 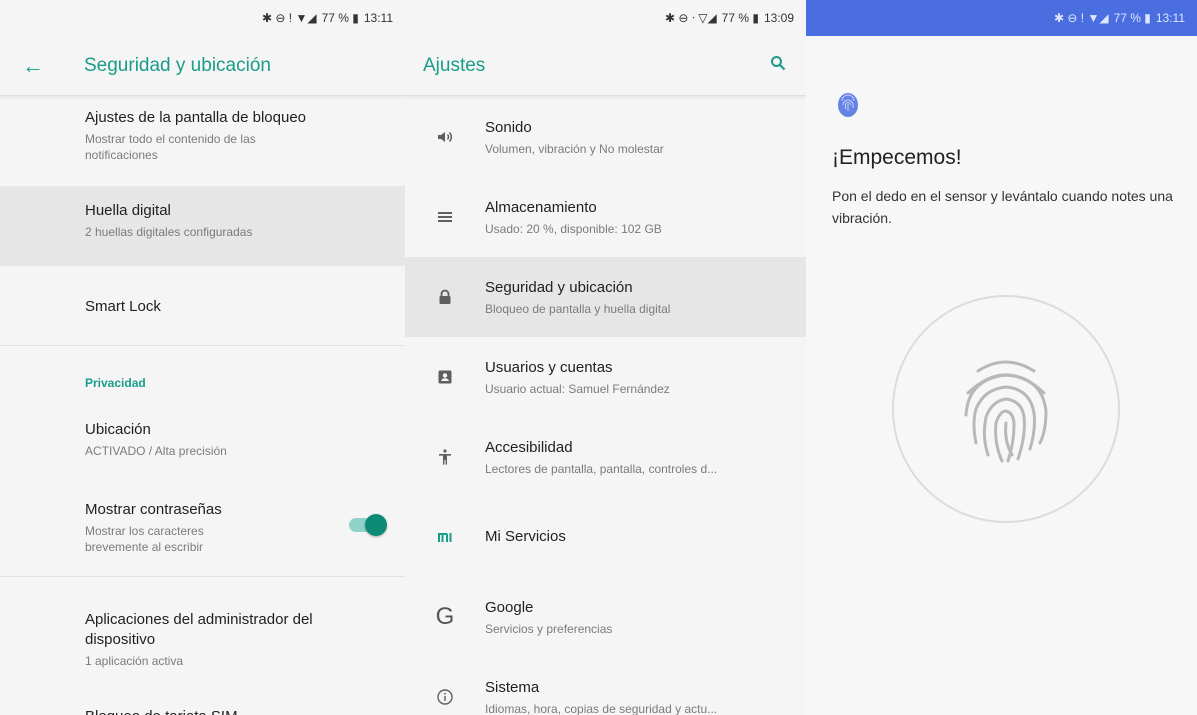 I want to click on list-item-sim-lock: Bloqueo de tarjeta SIM, so click(x=202, y=711).